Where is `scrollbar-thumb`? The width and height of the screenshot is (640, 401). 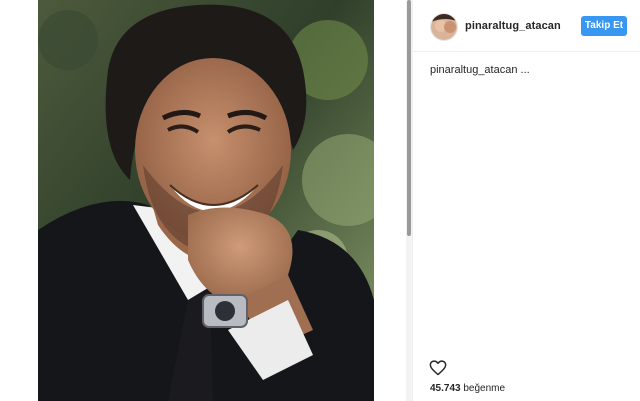
scrollbar-thumb is located at coordinates (409, 118).